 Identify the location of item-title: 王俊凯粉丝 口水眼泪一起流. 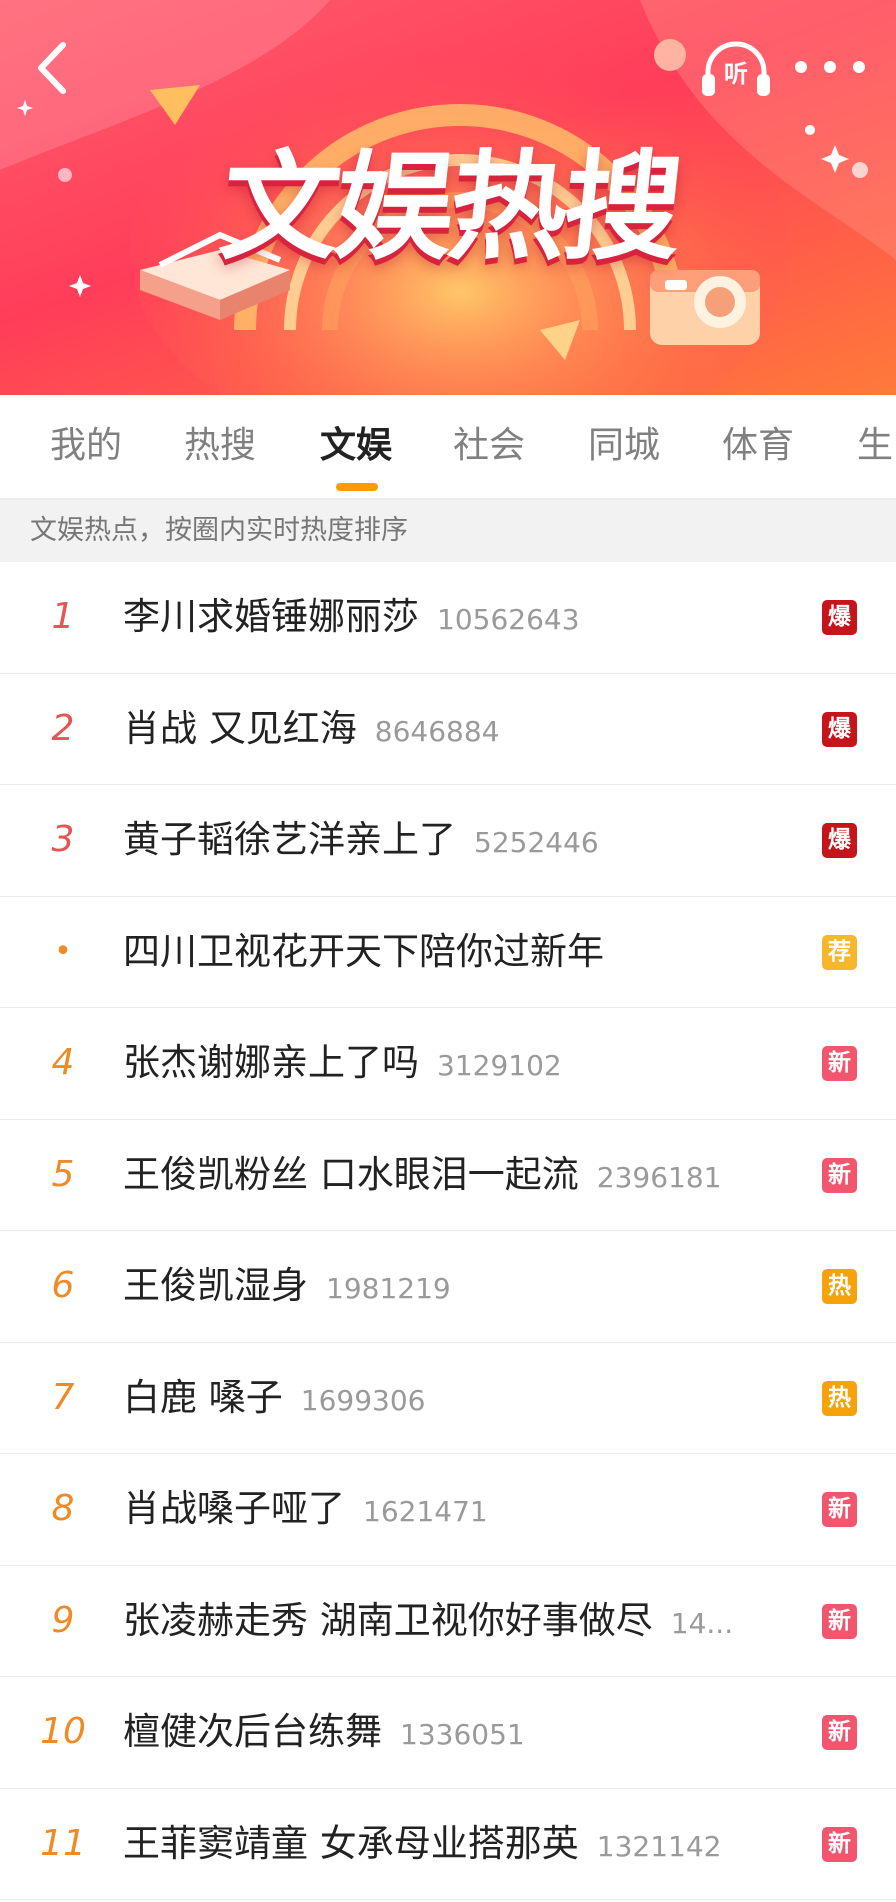
(351, 1174).